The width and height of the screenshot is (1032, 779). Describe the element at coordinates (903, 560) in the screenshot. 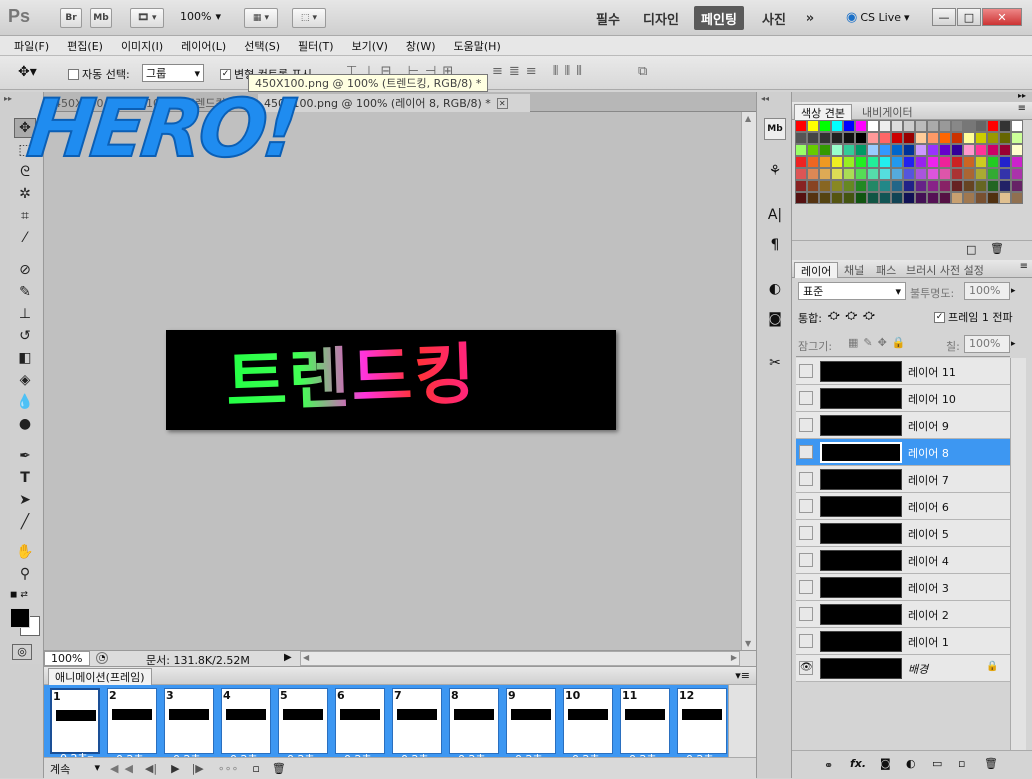

I see `layer-row: 트렌드킹 레이어 4` at that location.